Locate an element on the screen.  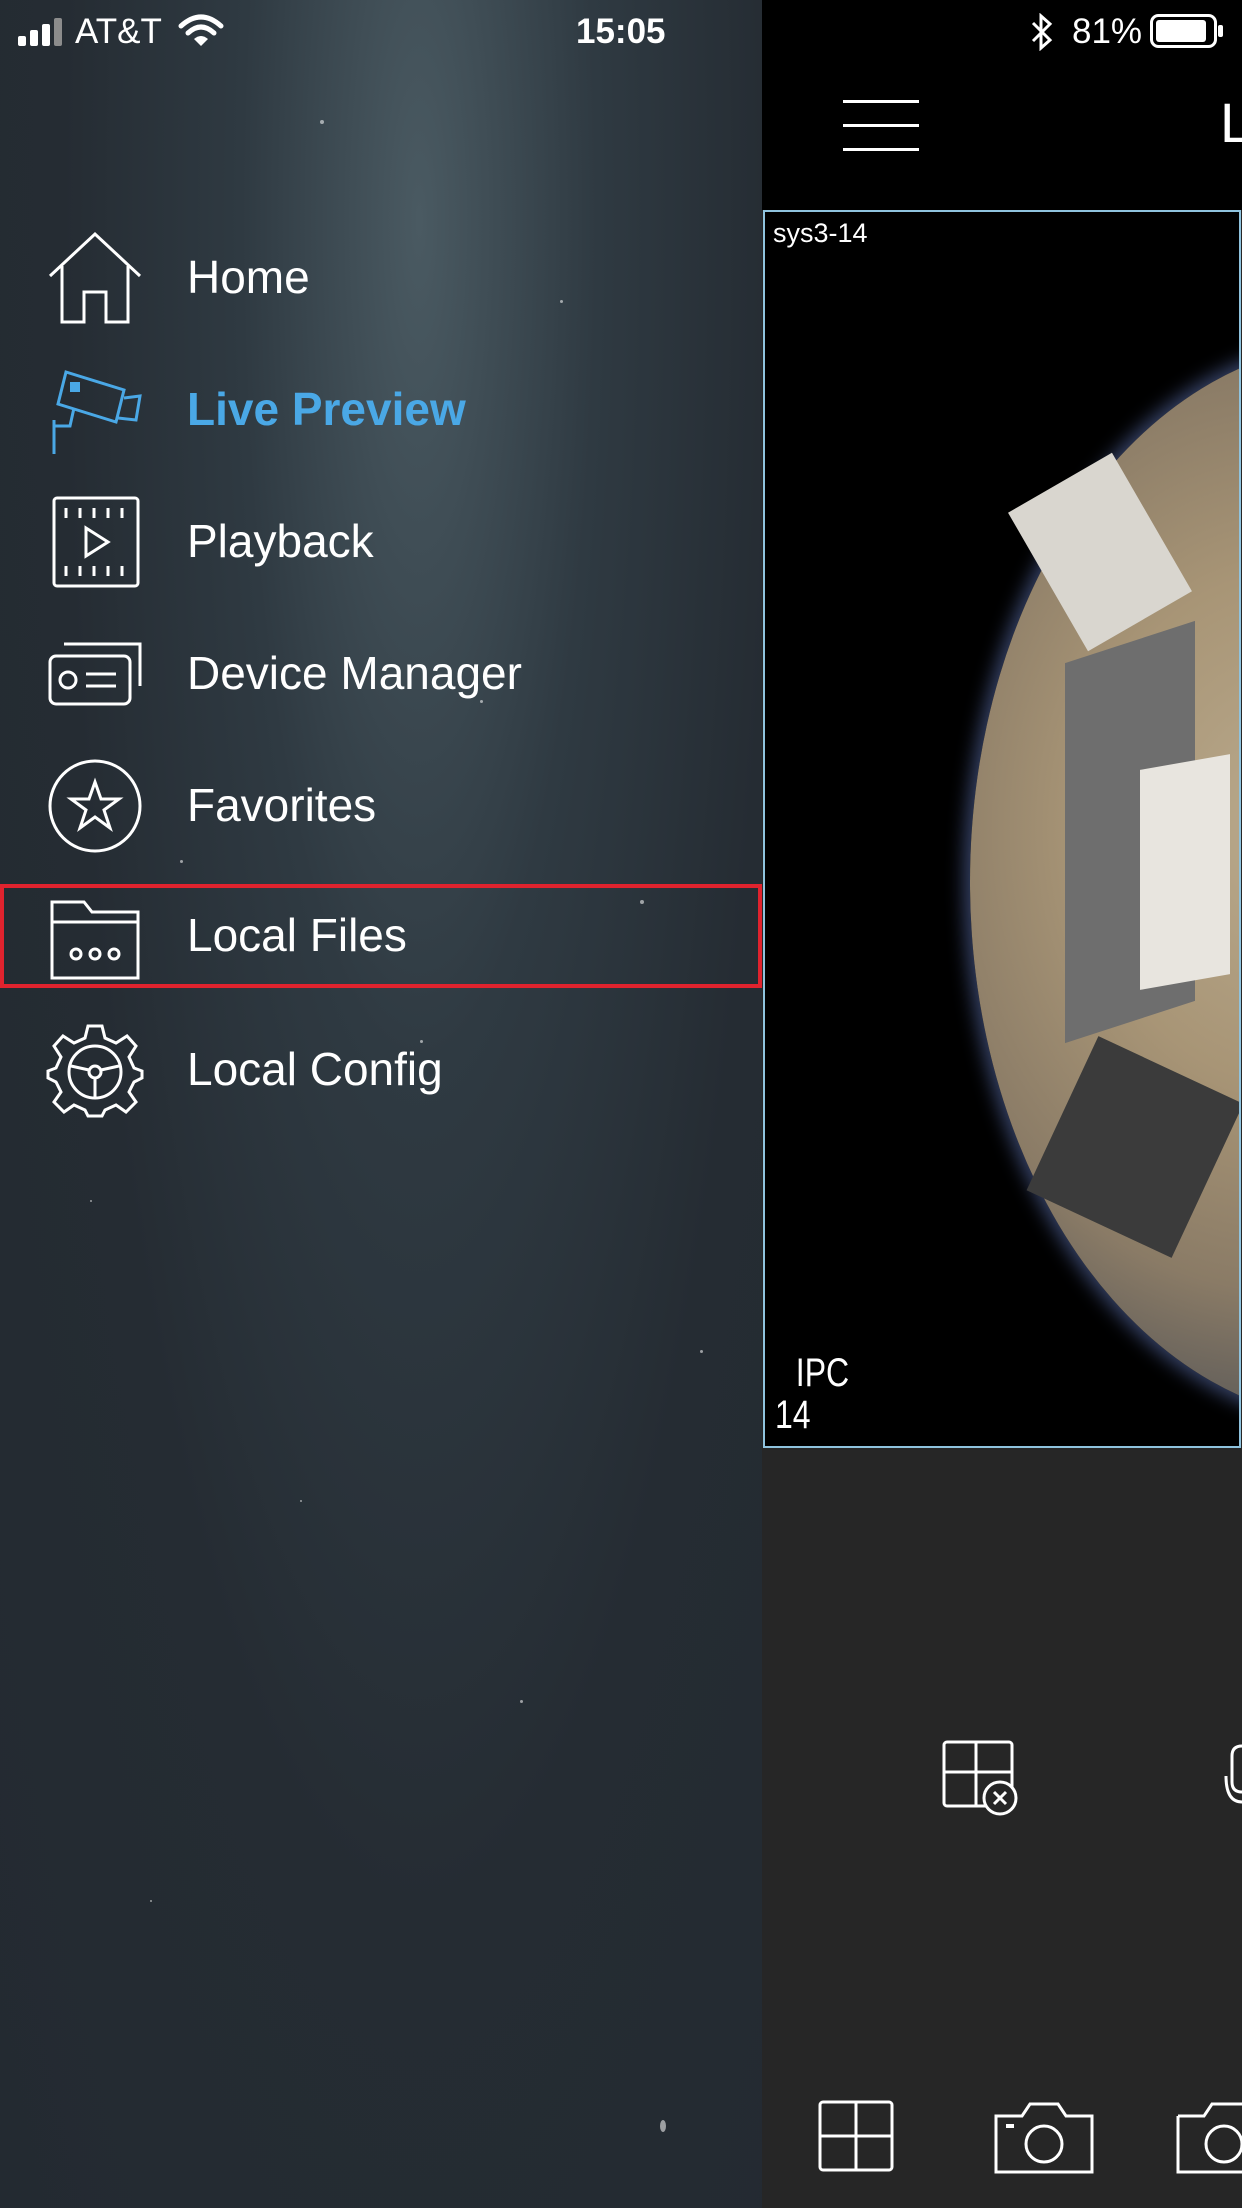
osd-line-2: 14 is located at coordinates (793, 1415).